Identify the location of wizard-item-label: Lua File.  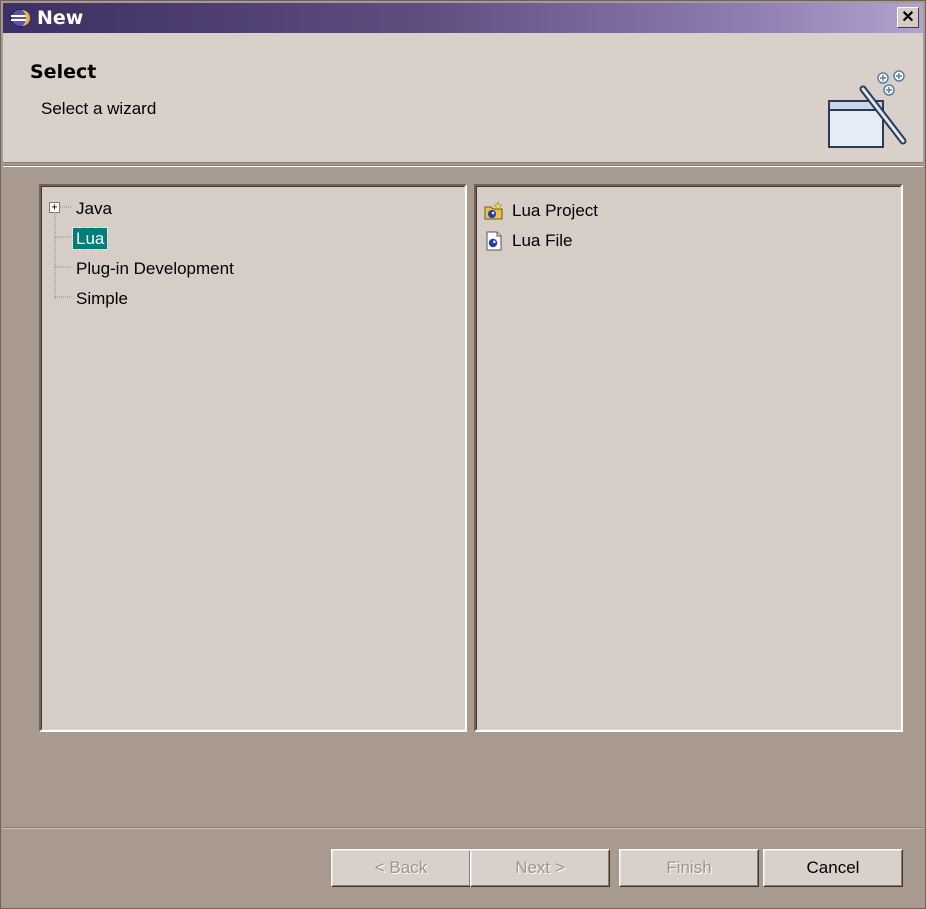
(542, 240).